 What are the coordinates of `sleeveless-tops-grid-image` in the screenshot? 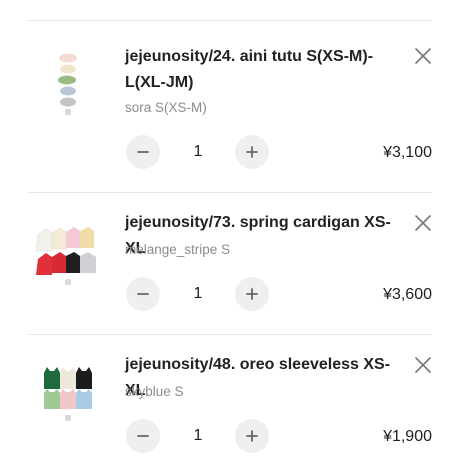 It's located at (68, 394).